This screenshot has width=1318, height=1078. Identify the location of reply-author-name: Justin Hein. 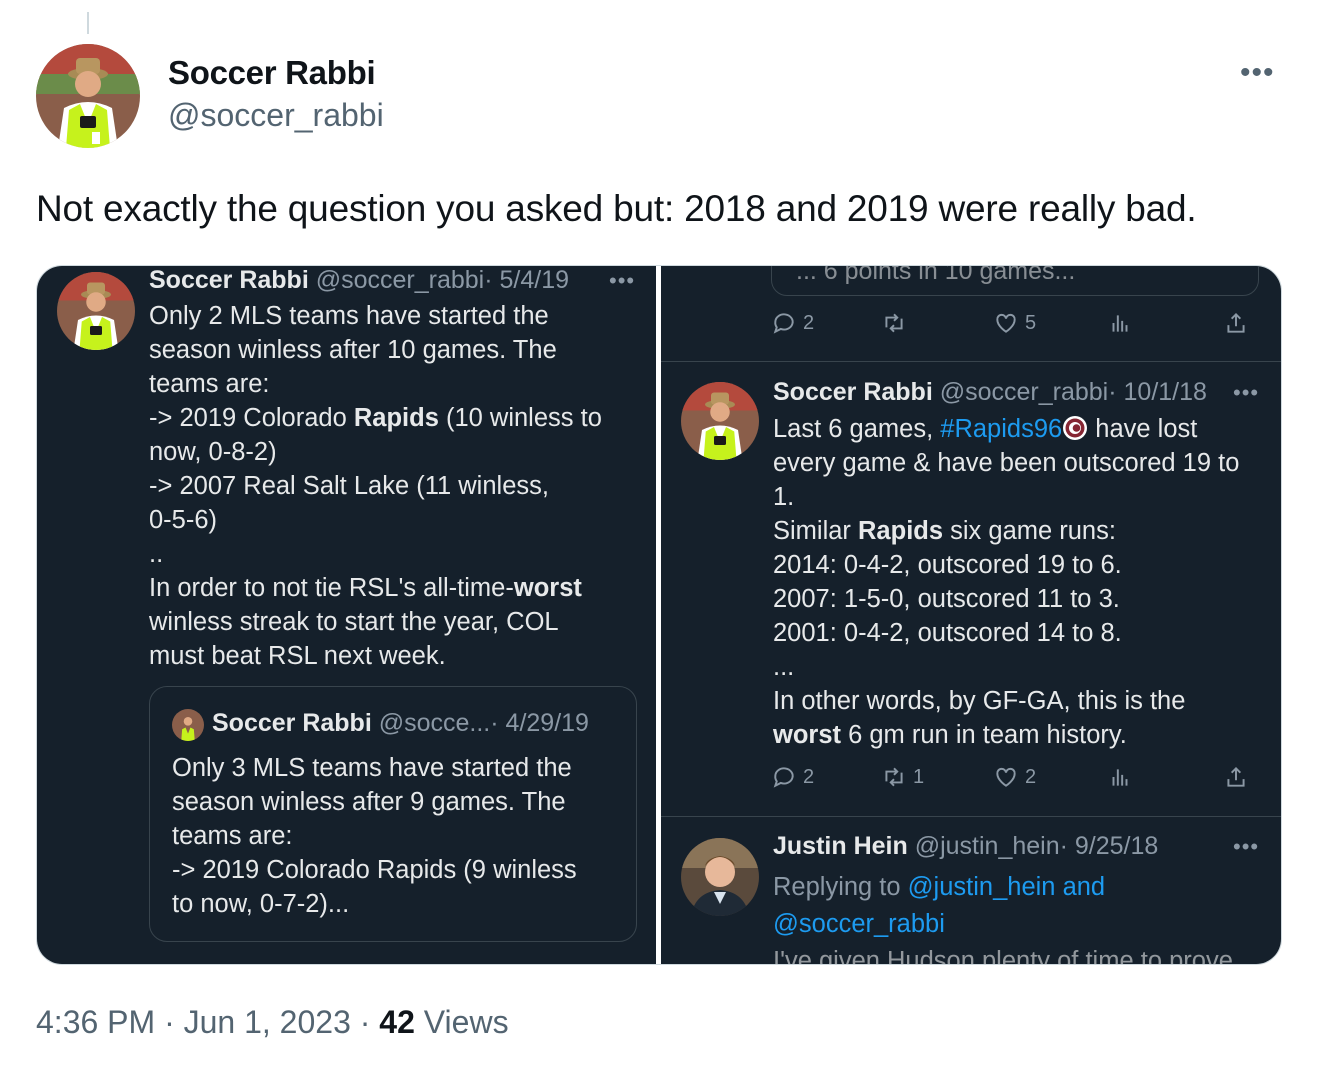
(840, 846).